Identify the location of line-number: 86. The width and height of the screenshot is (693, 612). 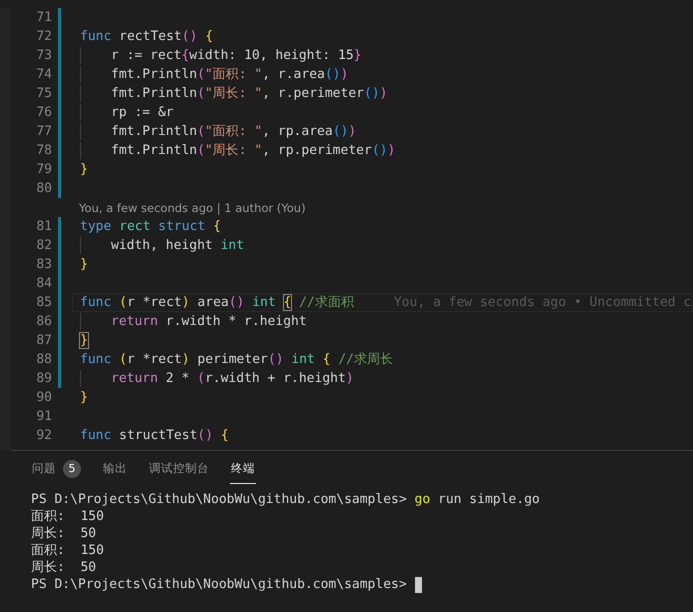
(43, 321).